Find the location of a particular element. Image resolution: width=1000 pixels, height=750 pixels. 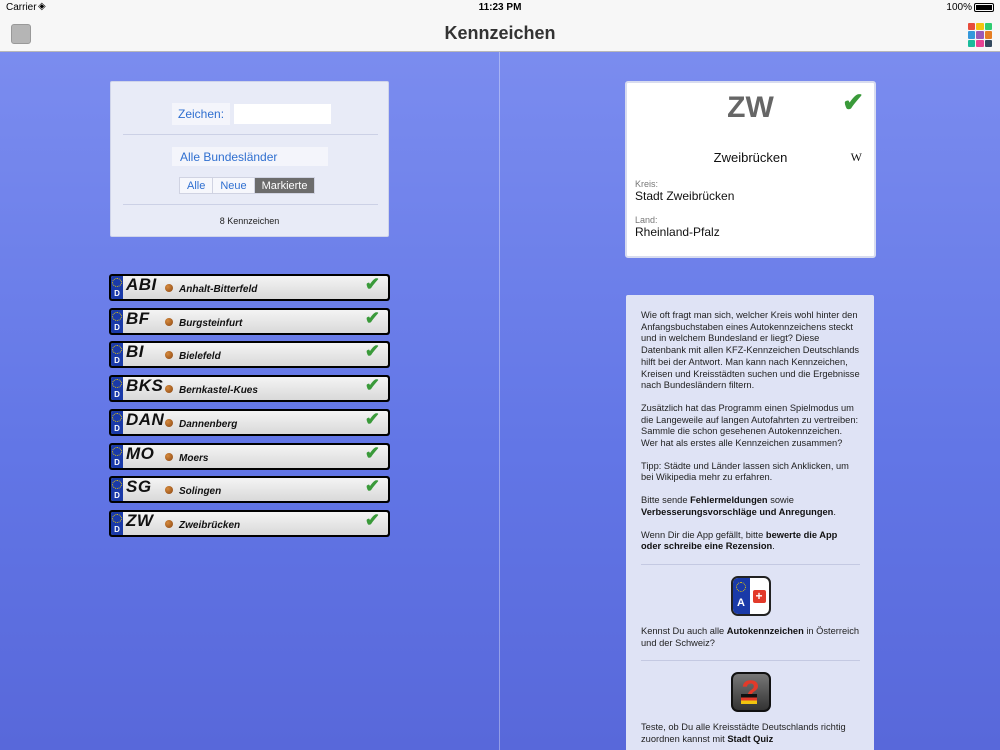

detail-code: ZW is located at coordinates (750, 107).